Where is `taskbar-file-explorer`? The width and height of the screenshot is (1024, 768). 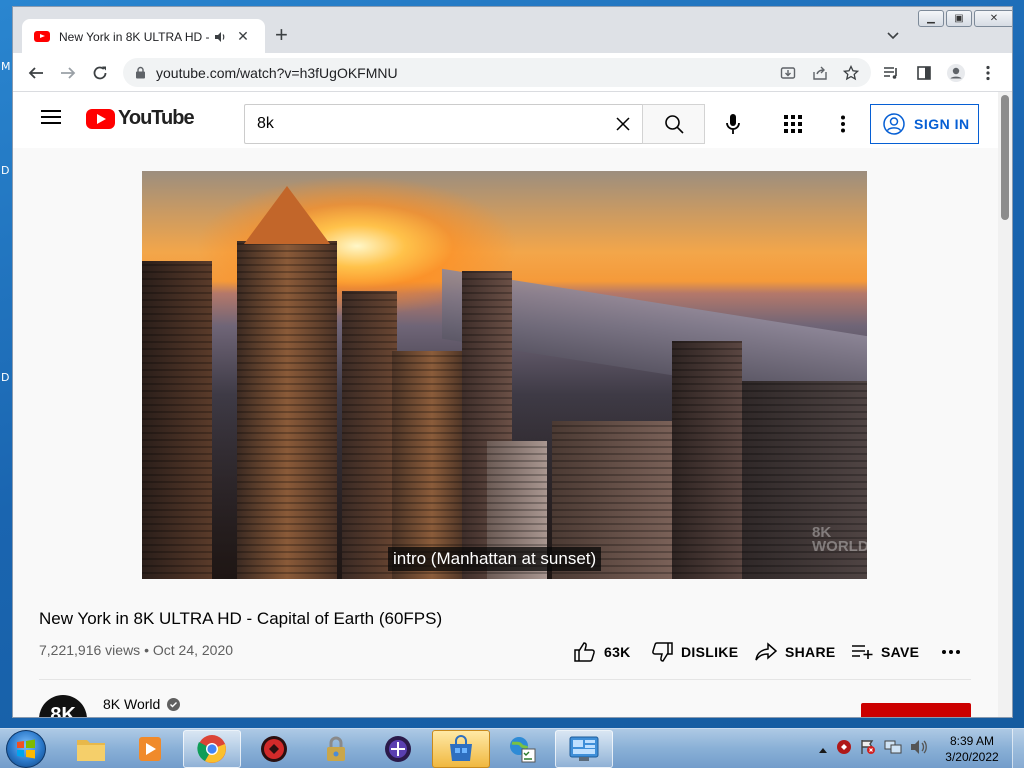 taskbar-file-explorer is located at coordinates (91, 749).